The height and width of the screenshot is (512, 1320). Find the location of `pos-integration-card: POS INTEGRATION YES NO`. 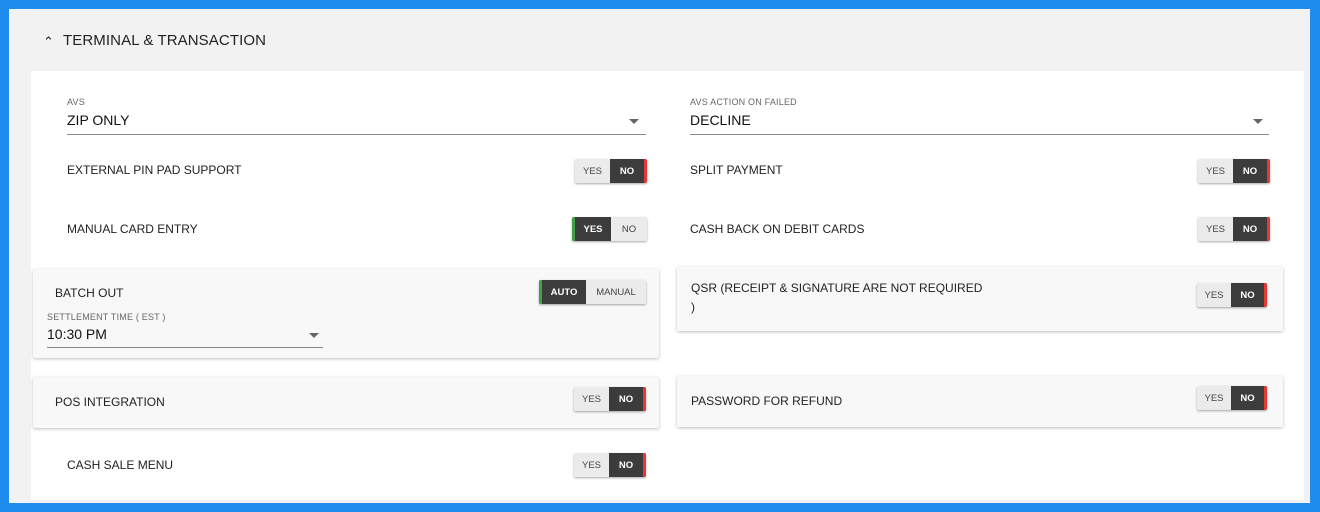

pos-integration-card: POS INTEGRATION YES NO is located at coordinates (346, 402).